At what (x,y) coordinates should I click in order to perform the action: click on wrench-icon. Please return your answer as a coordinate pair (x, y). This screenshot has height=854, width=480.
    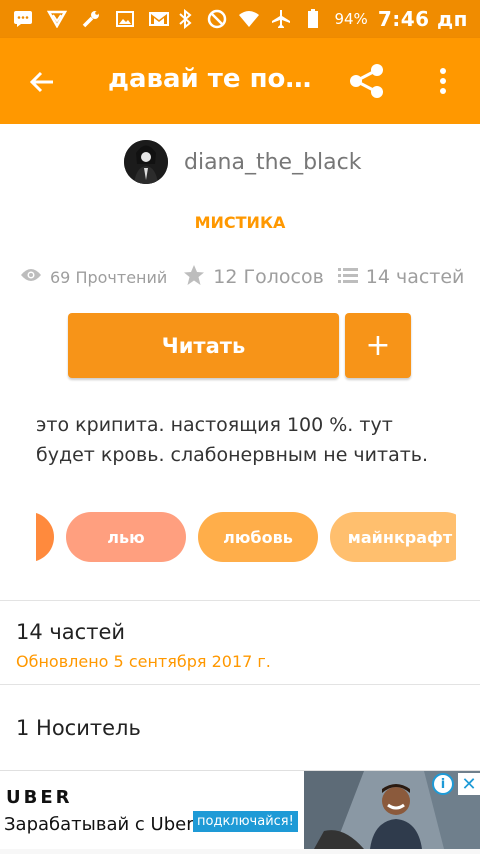
    Looking at the image, I should click on (91, 19).